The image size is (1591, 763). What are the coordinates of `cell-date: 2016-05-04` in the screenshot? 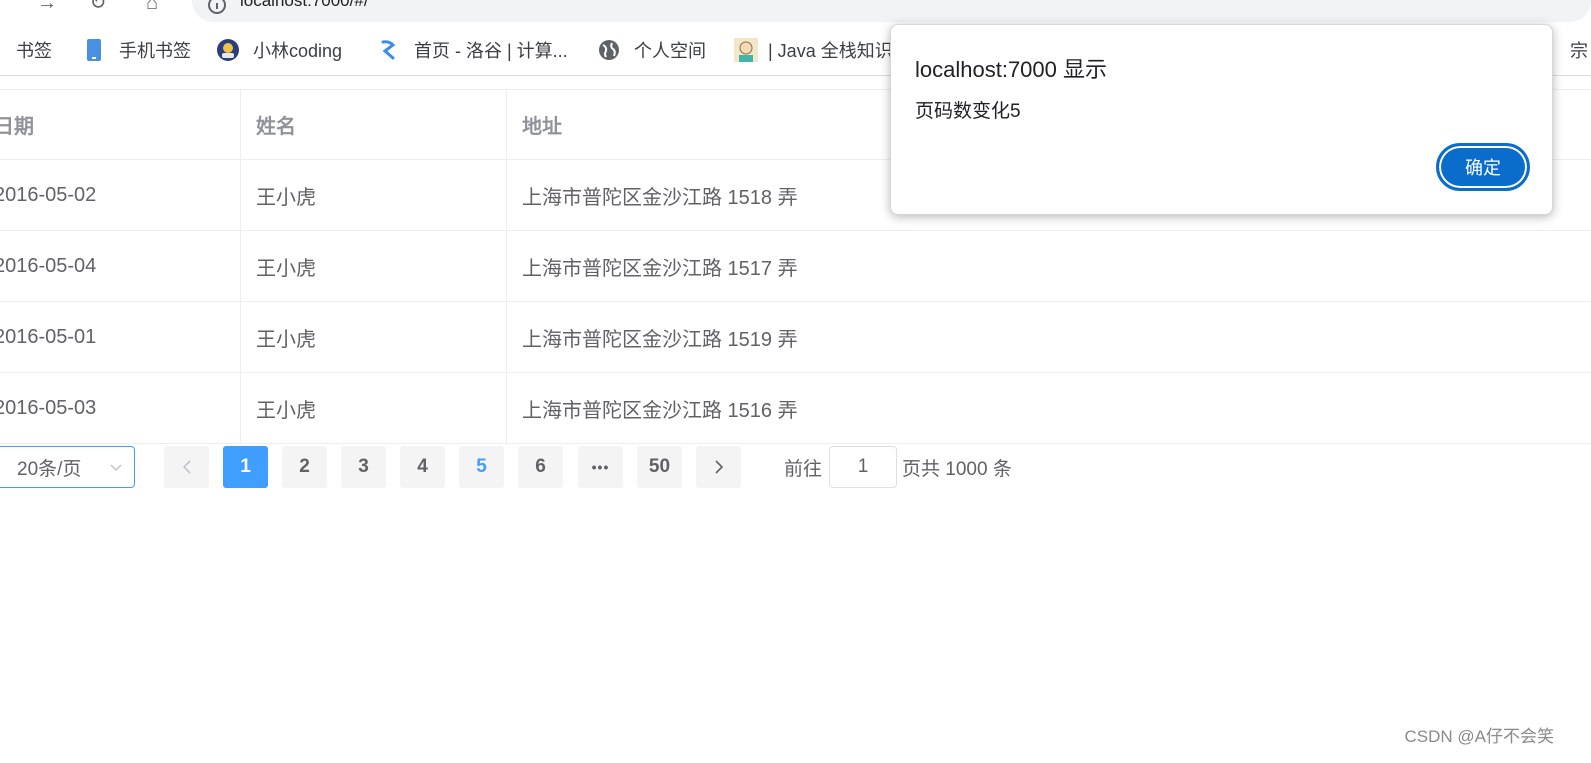 It's located at (48, 265).